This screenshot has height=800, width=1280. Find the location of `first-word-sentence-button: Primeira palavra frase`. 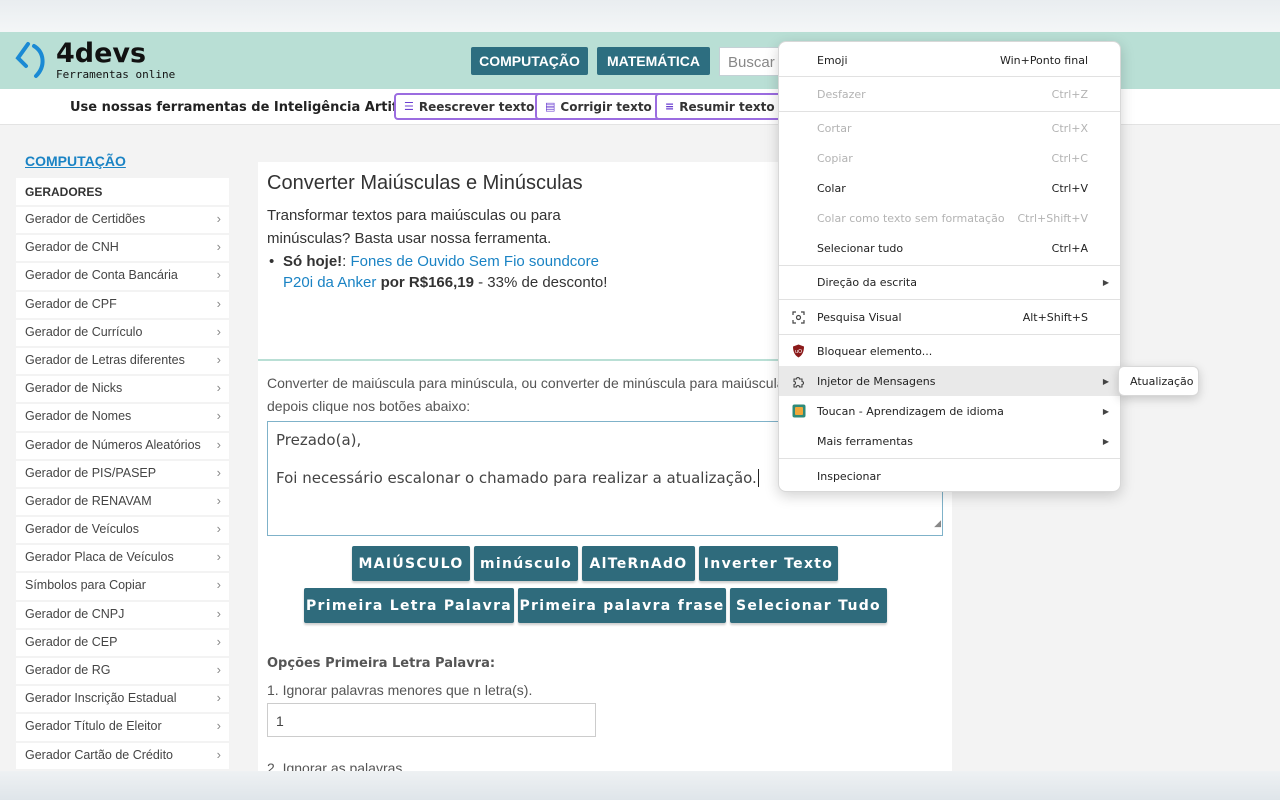

first-word-sentence-button: Primeira palavra frase is located at coordinates (622, 605).